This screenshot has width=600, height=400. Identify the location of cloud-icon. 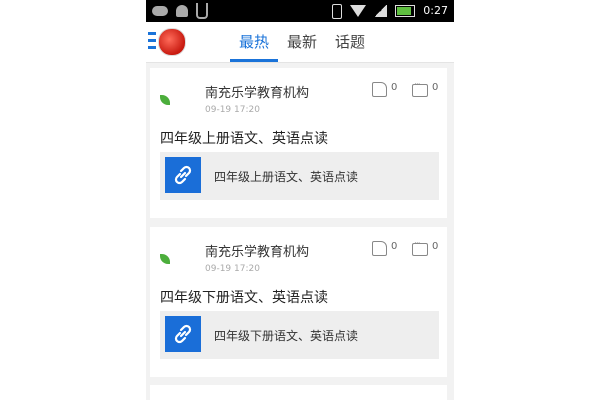
(160, 11).